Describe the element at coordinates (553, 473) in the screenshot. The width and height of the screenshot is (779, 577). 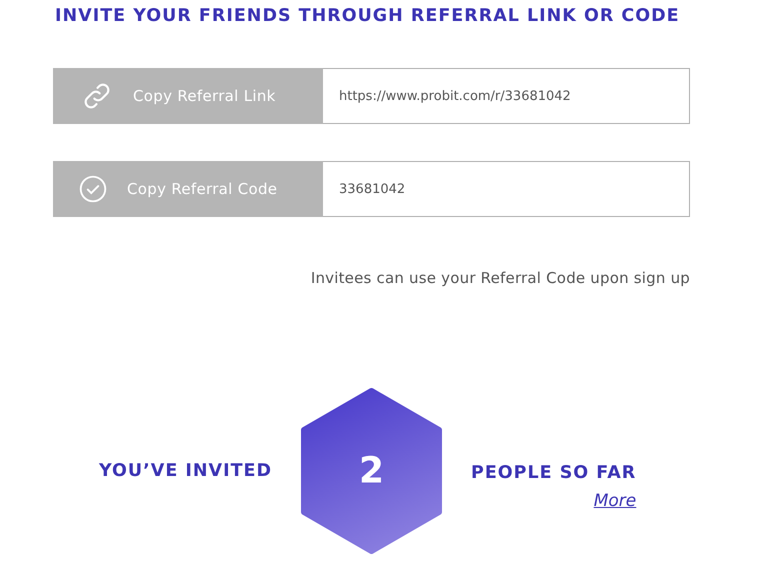
I see `people-label: PEOPLE SO FAR` at that location.